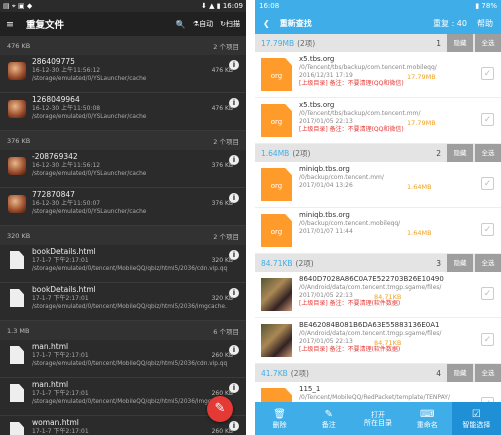 This screenshot has width=501, height=435. What do you see at coordinates (351, 129) in the screenshot?
I see `item-note: [上级目录] 备注：不要清理(QQ和微信)` at bounding box center [351, 129].